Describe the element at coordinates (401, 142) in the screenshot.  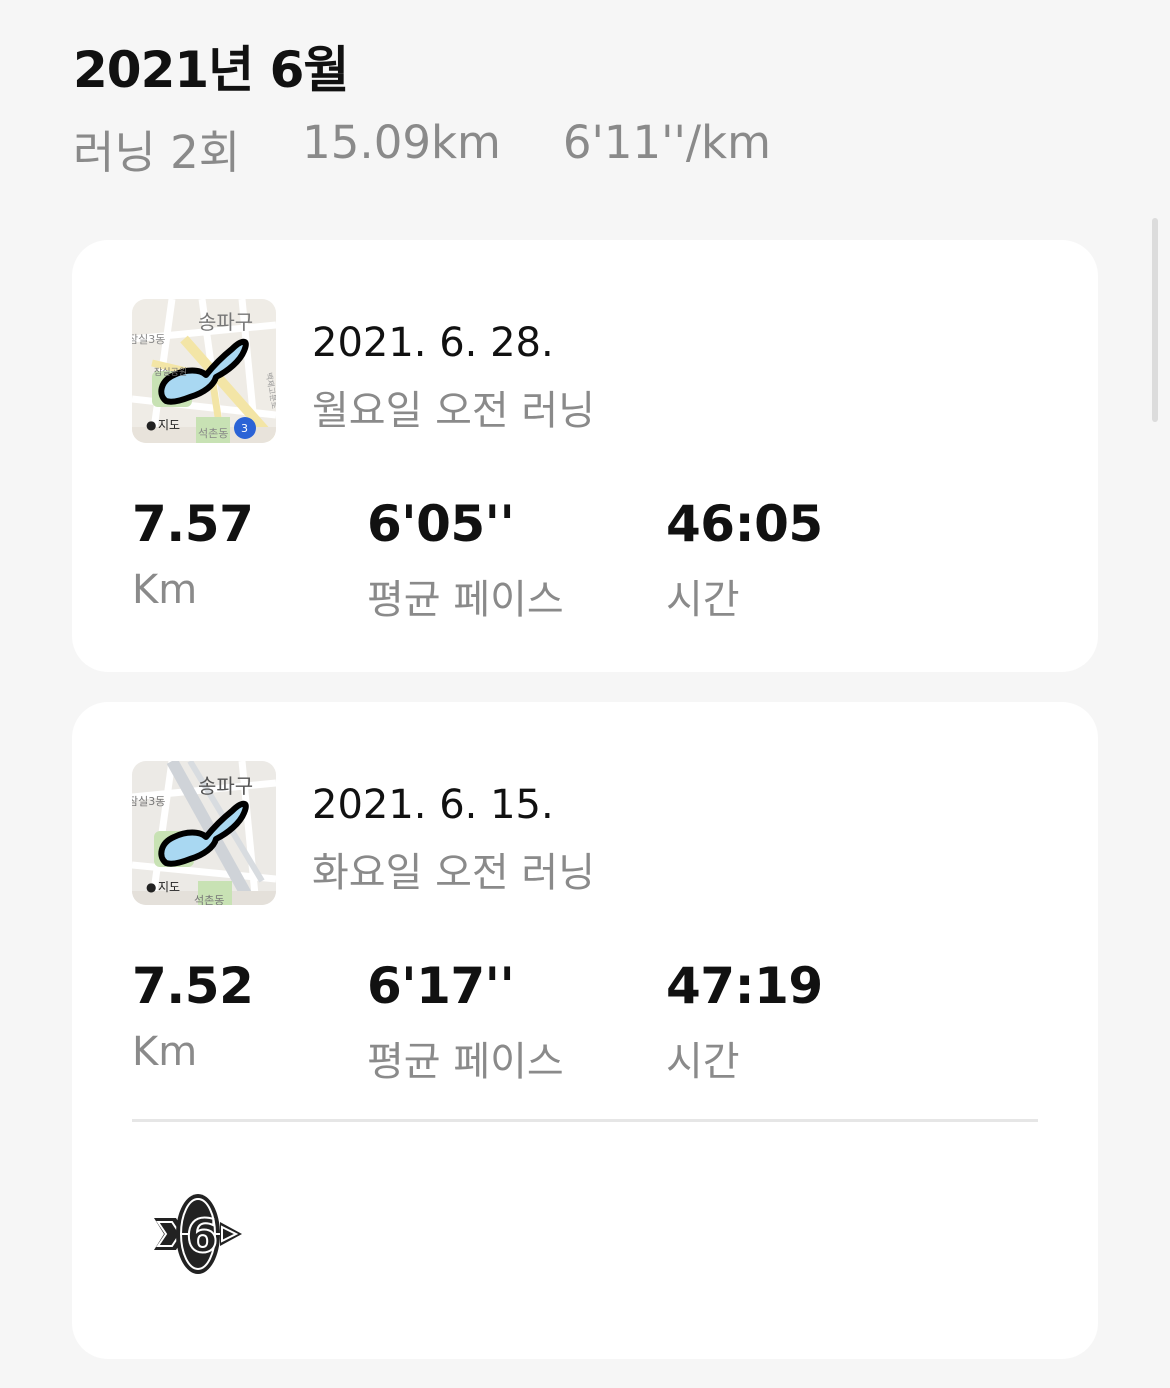
I see `summary-distance: 15.09km` at that location.